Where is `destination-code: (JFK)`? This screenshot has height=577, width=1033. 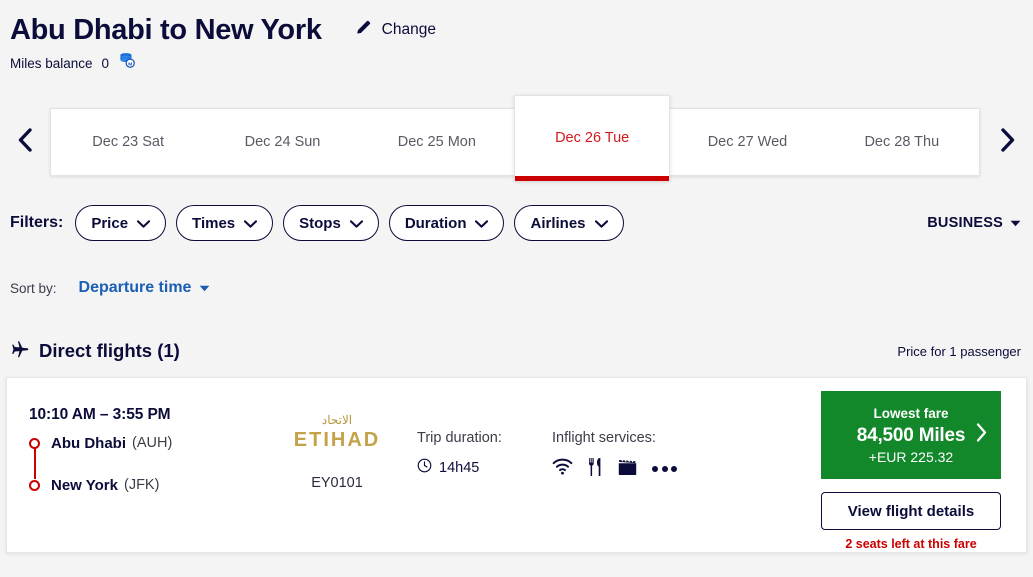
destination-code: (JFK) is located at coordinates (141, 485).